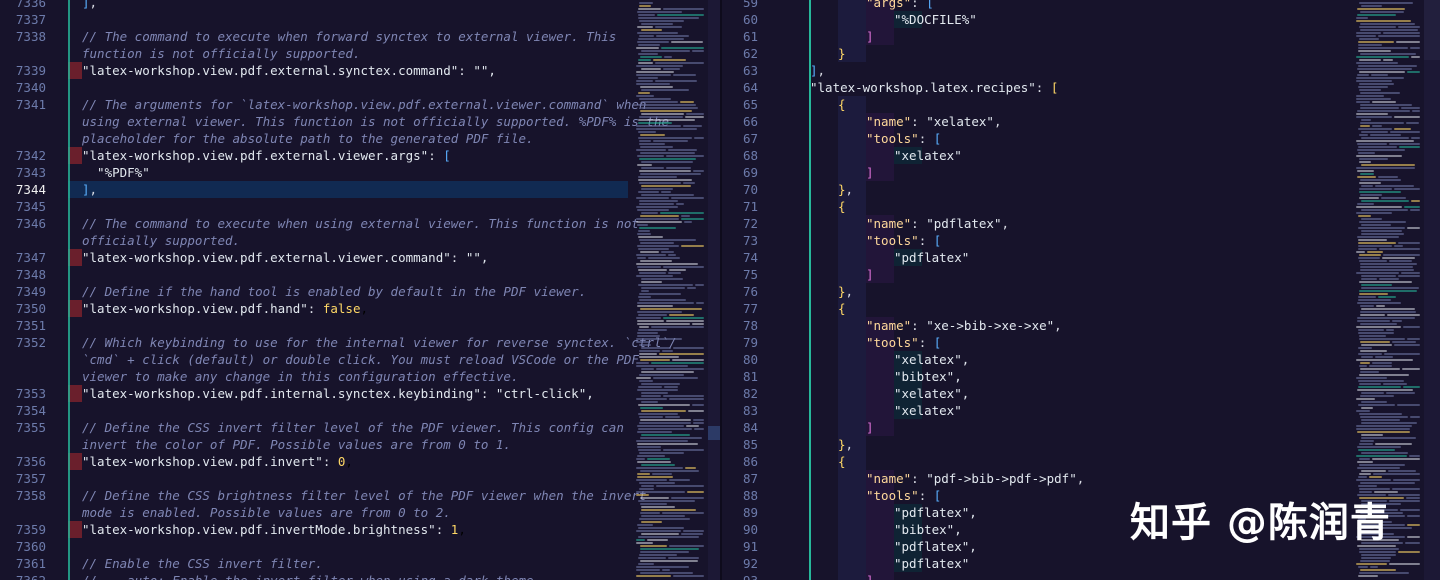 The width and height of the screenshot is (1440, 580). I want to click on code-line: 66 "name": "xelatex",, so click(1037, 121).